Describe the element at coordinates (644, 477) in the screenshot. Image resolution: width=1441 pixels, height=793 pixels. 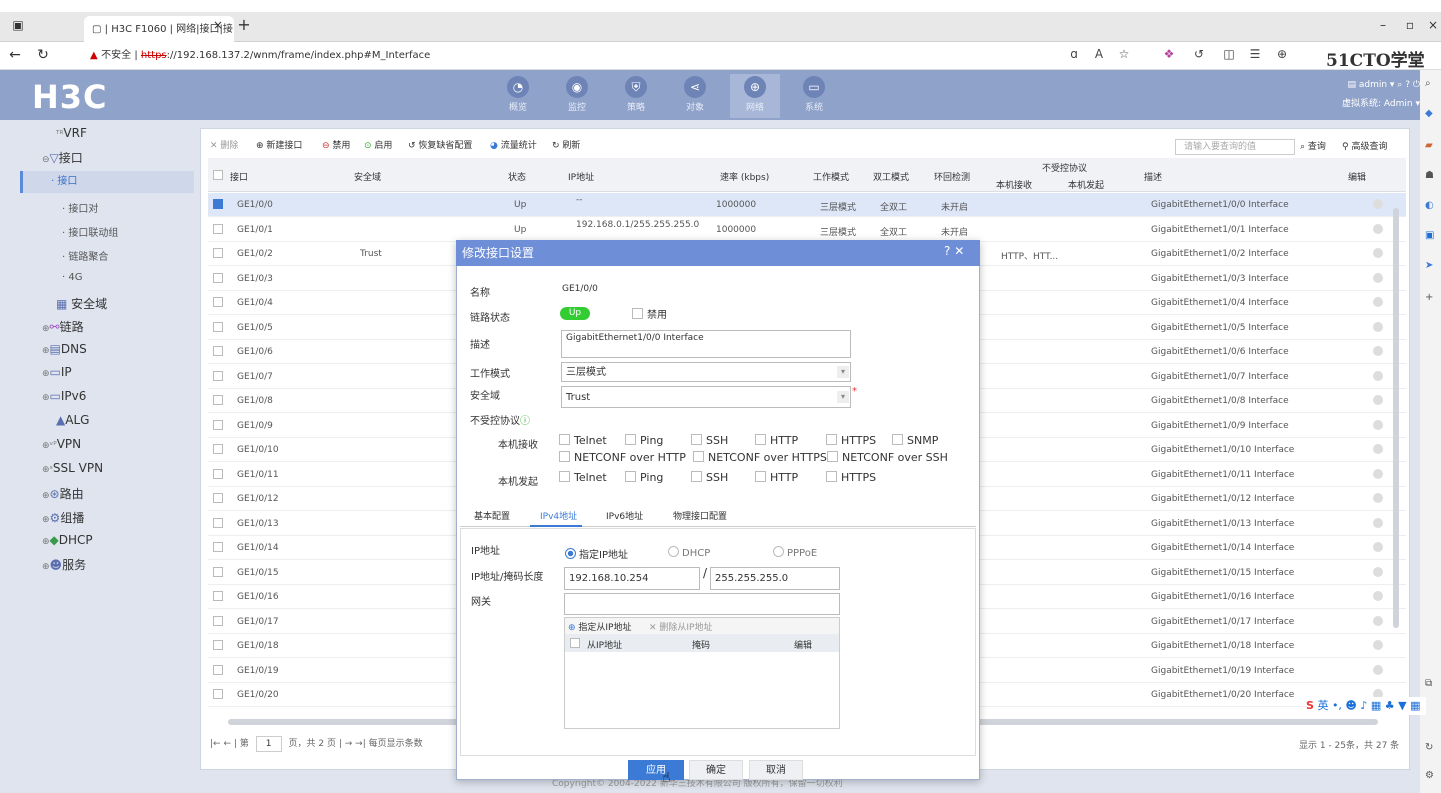
I see `tx-ping-checkbox: Ping` at that location.